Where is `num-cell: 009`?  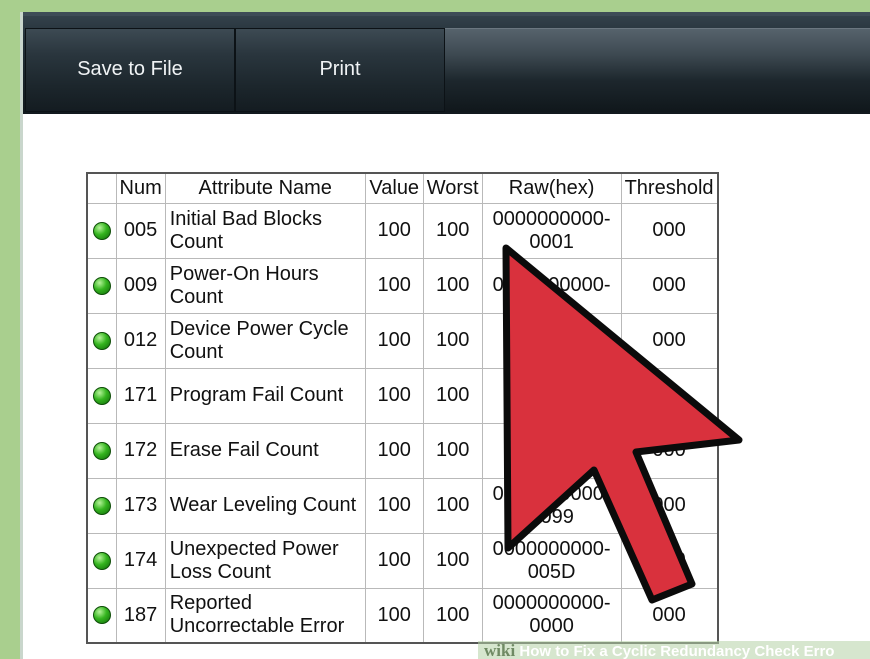
num-cell: 009 is located at coordinates (140, 285).